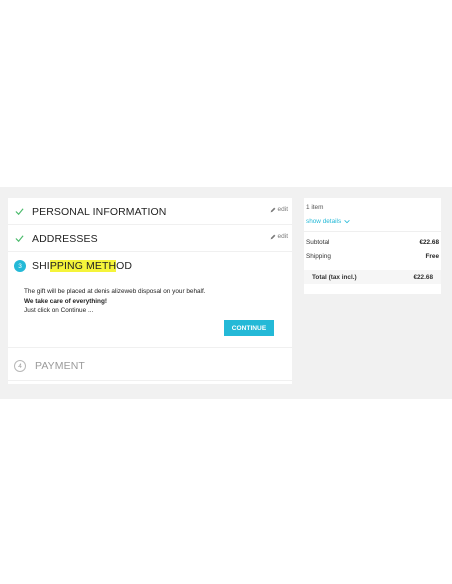 The height and width of the screenshot is (584, 452). Describe the element at coordinates (318, 242) in the screenshot. I see `subtotal-label: Subtotal` at that location.